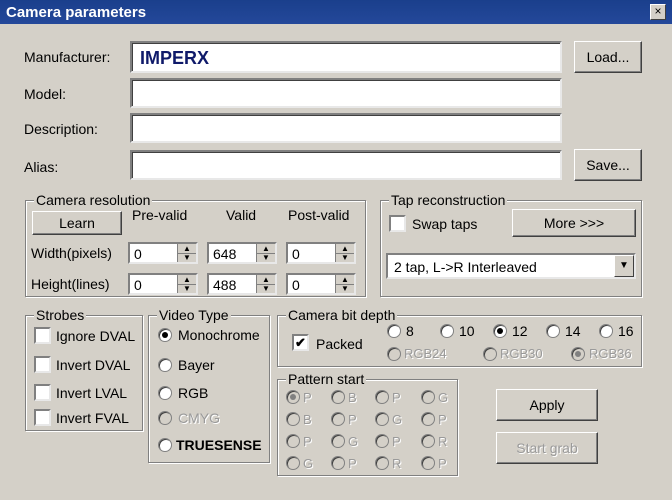 This screenshot has width=672, height=500. What do you see at coordinates (45, 94) in the screenshot?
I see `model-label: Model:` at bounding box center [45, 94].